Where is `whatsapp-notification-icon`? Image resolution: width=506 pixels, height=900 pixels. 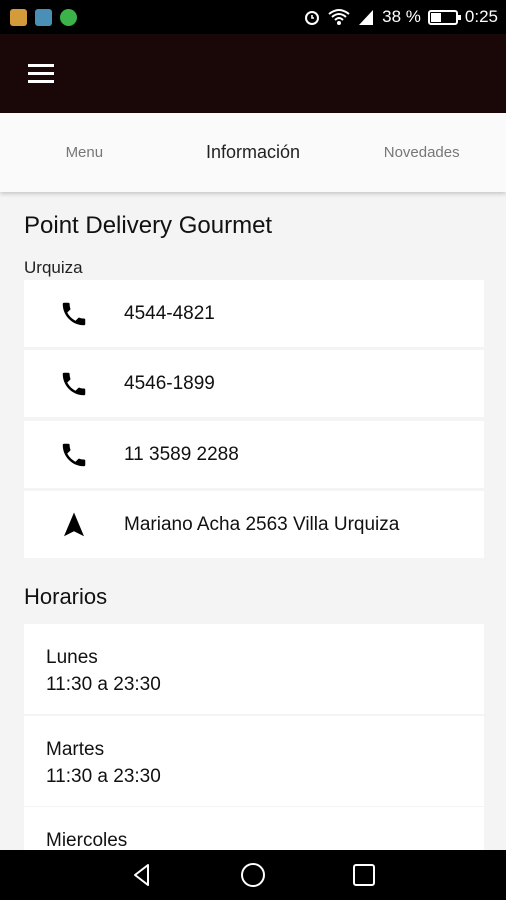 whatsapp-notification-icon is located at coordinates (68, 17).